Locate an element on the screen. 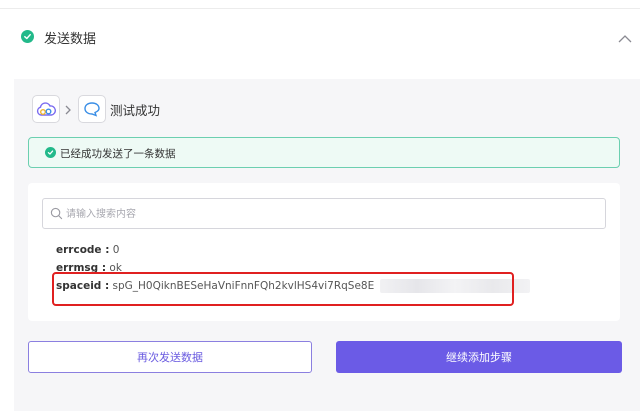 The image size is (640, 411). cloud-app-icon is located at coordinates (46, 109).